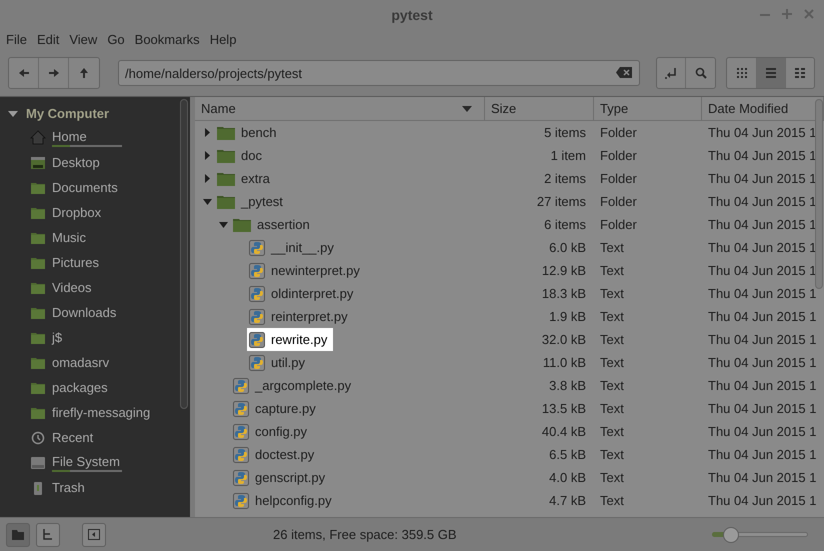  Describe the element at coordinates (226, 156) in the screenshot. I see `folder-icon` at that location.